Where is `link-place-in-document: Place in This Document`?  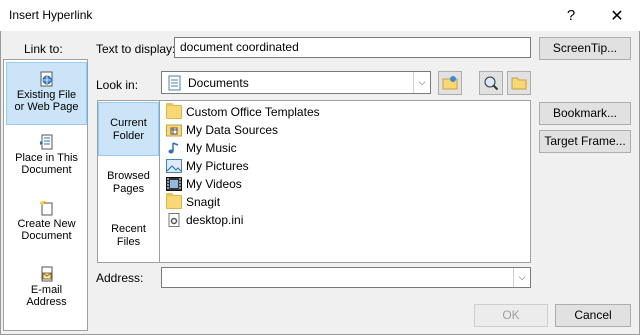 link-place-in-document: Place in This Document is located at coordinates (46, 157).